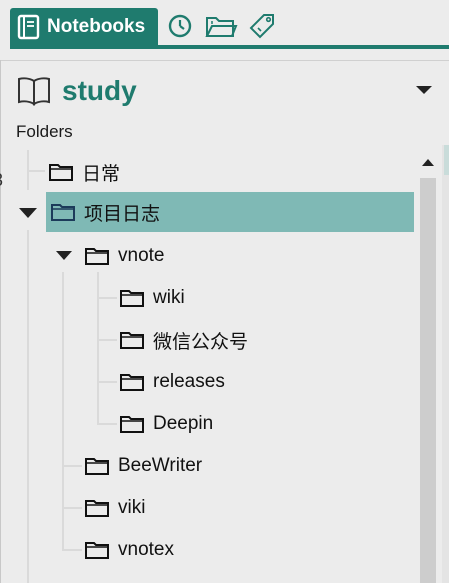 Image resolution: width=449 pixels, height=583 pixels. What do you see at coordinates (146, 549) in the screenshot?
I see `tree-item-label: vnotex` at bounding box center [146, 549].